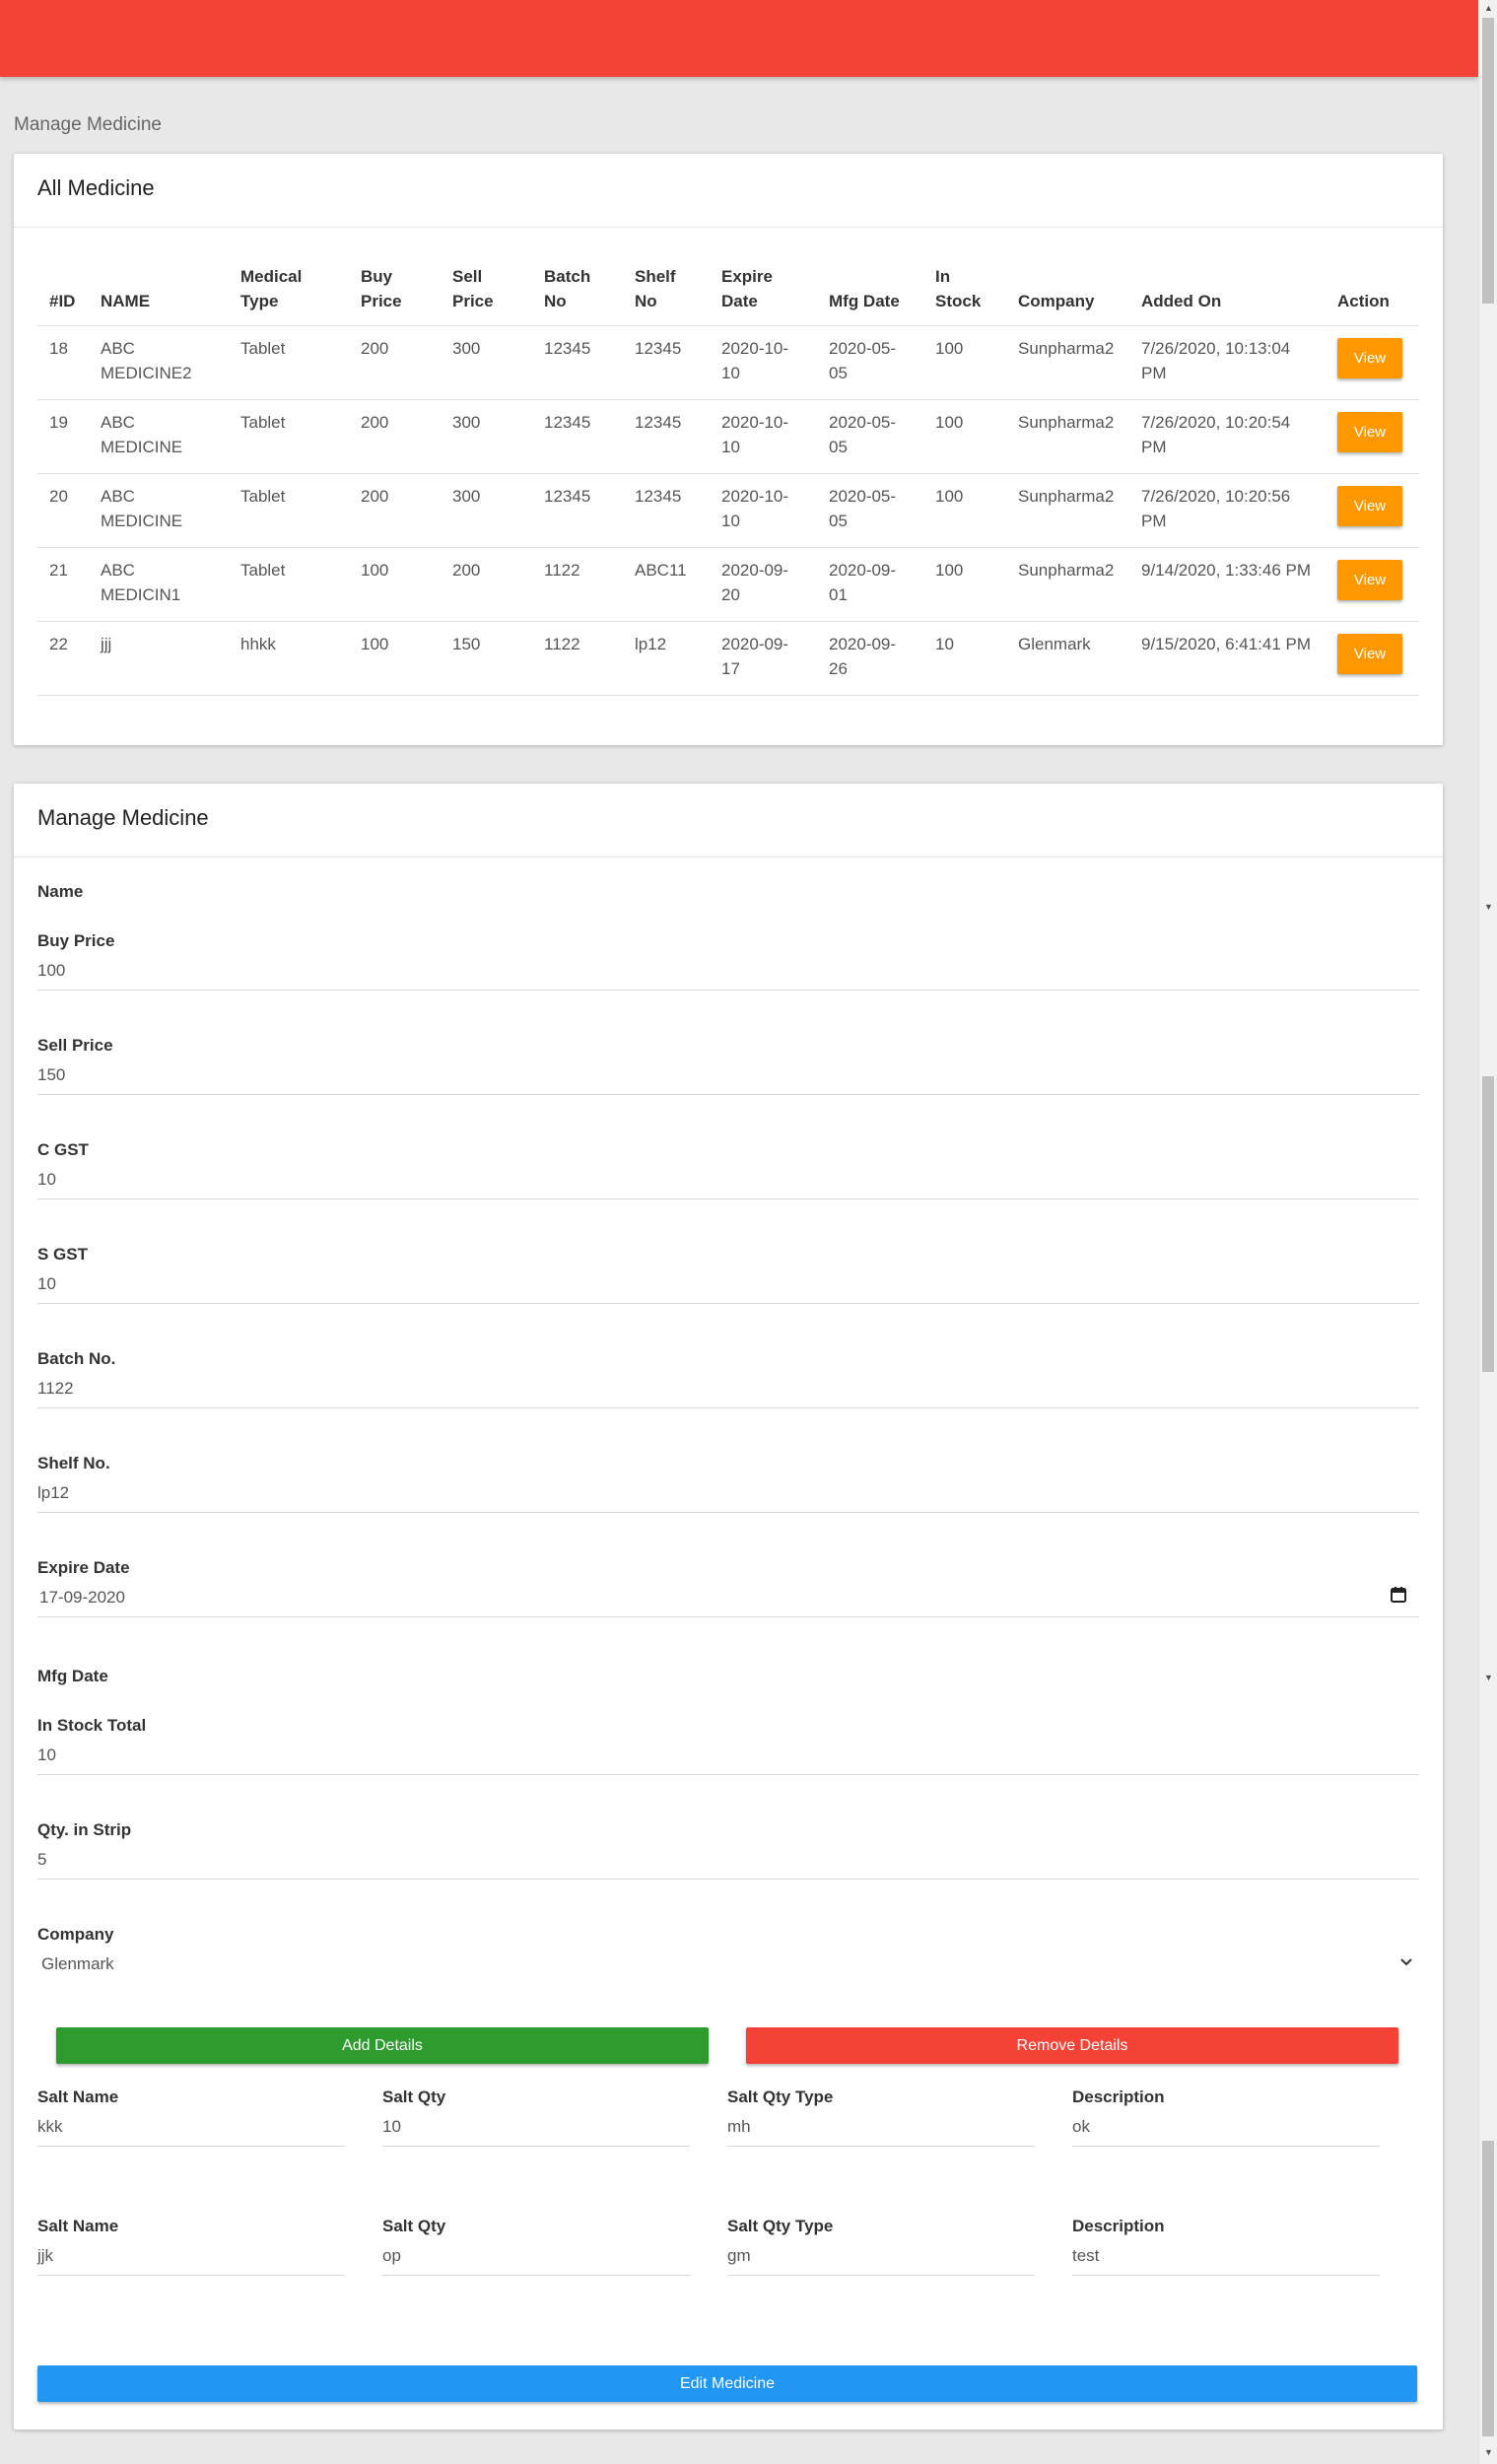 Image resolution: width=1497 pixels, height=2464 pixels. What do you see at coordinates (1067, 277) in the screenshot?
I see `col-header-company: Company` at bounding box center [1067, 277].